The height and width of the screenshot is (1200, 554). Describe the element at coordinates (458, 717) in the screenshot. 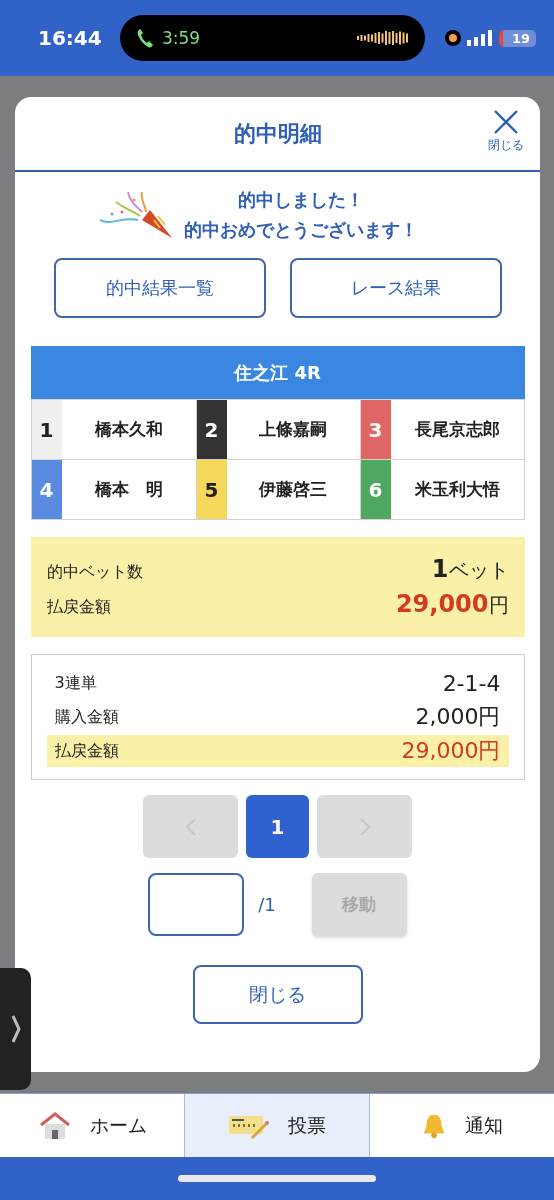

I see `bet-value: 2,000円` at that location.